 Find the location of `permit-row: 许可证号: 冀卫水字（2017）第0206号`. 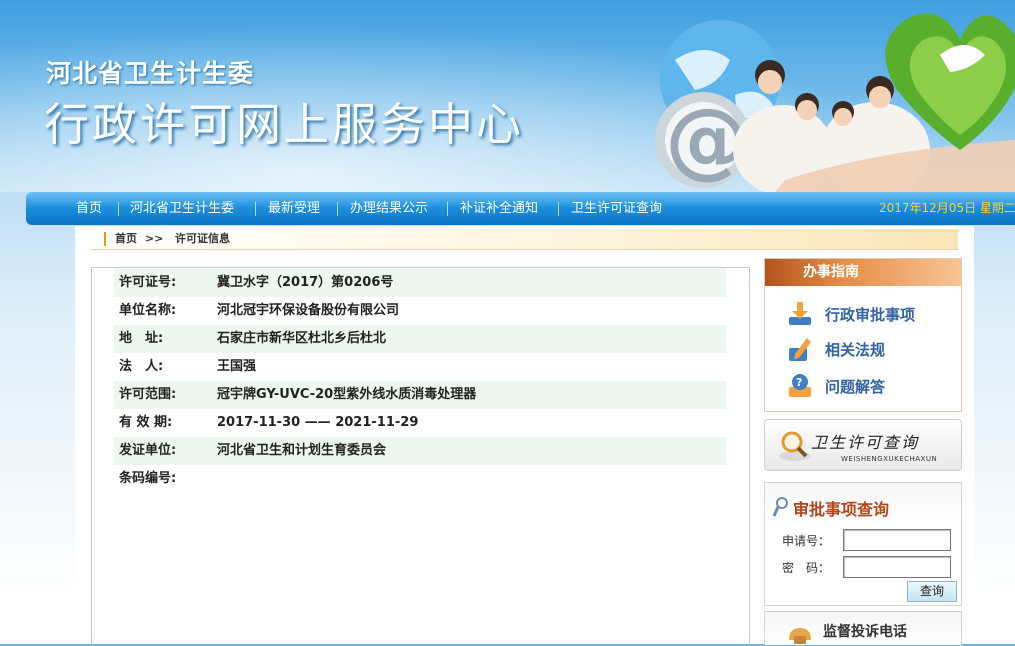

permit-row: 许可证号: 冀卫水字（2017）第0206号 is located at coordinates (420, 283).